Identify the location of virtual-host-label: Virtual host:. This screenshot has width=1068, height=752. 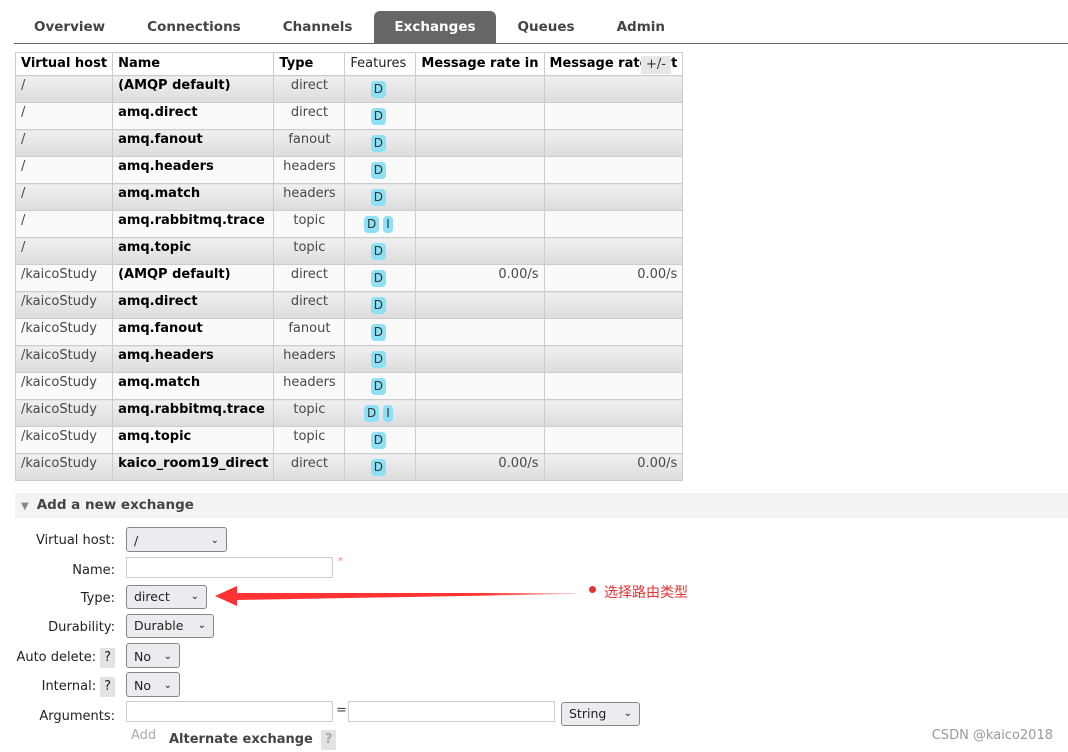
(75, 540).